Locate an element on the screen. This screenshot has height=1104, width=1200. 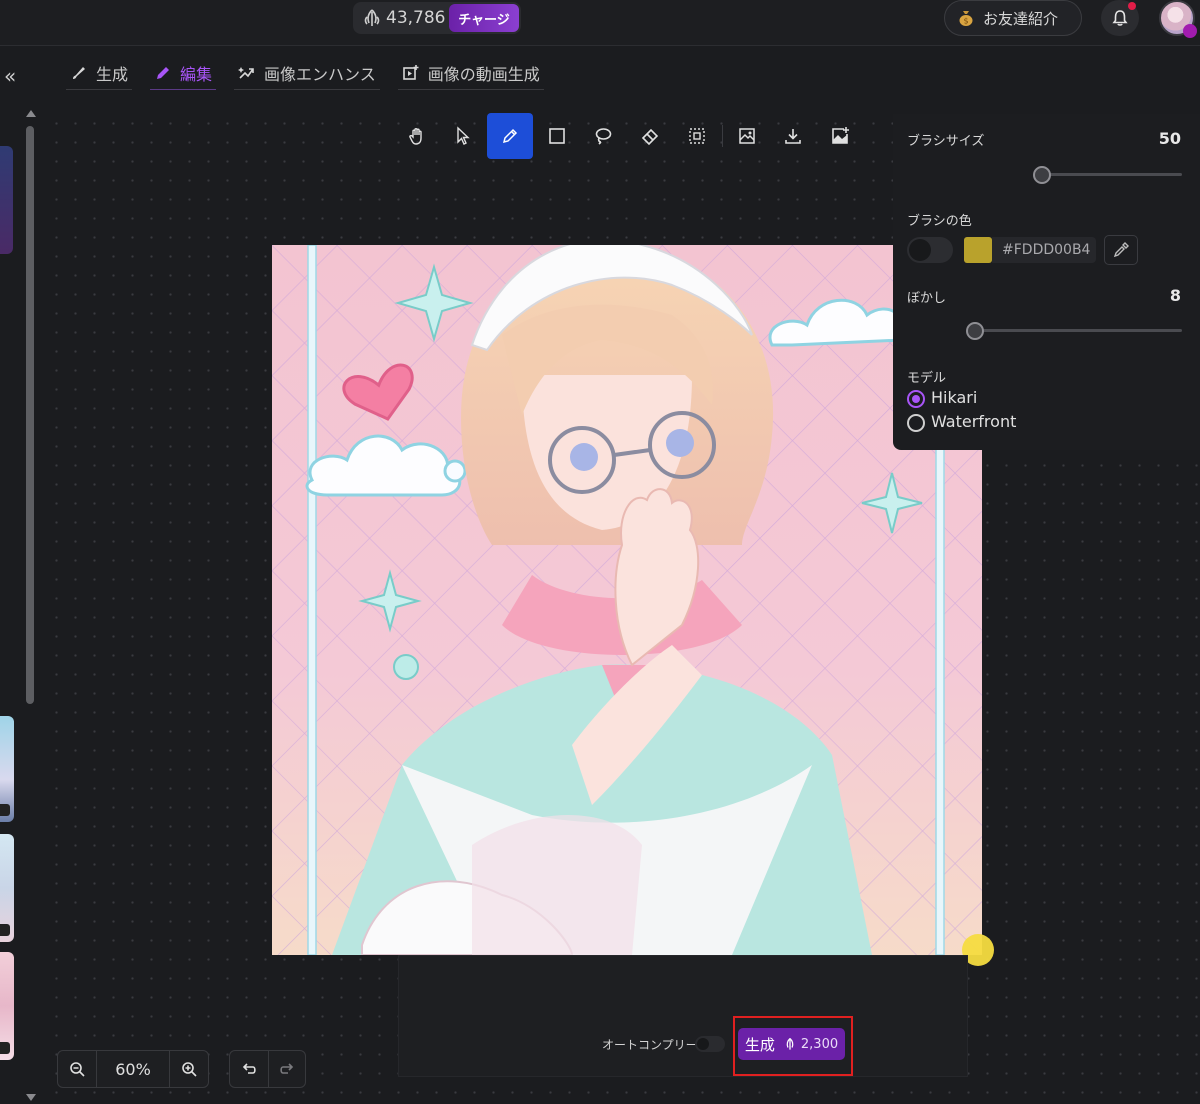
add-image-icon is located at coordinates (840, 135).